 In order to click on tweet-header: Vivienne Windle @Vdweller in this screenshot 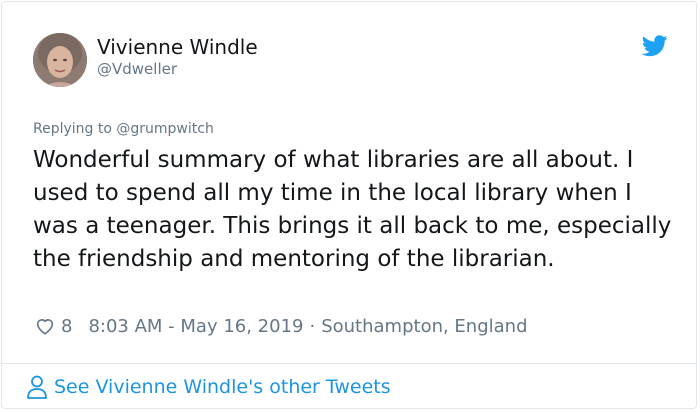, I will do `click(353, 61)`.